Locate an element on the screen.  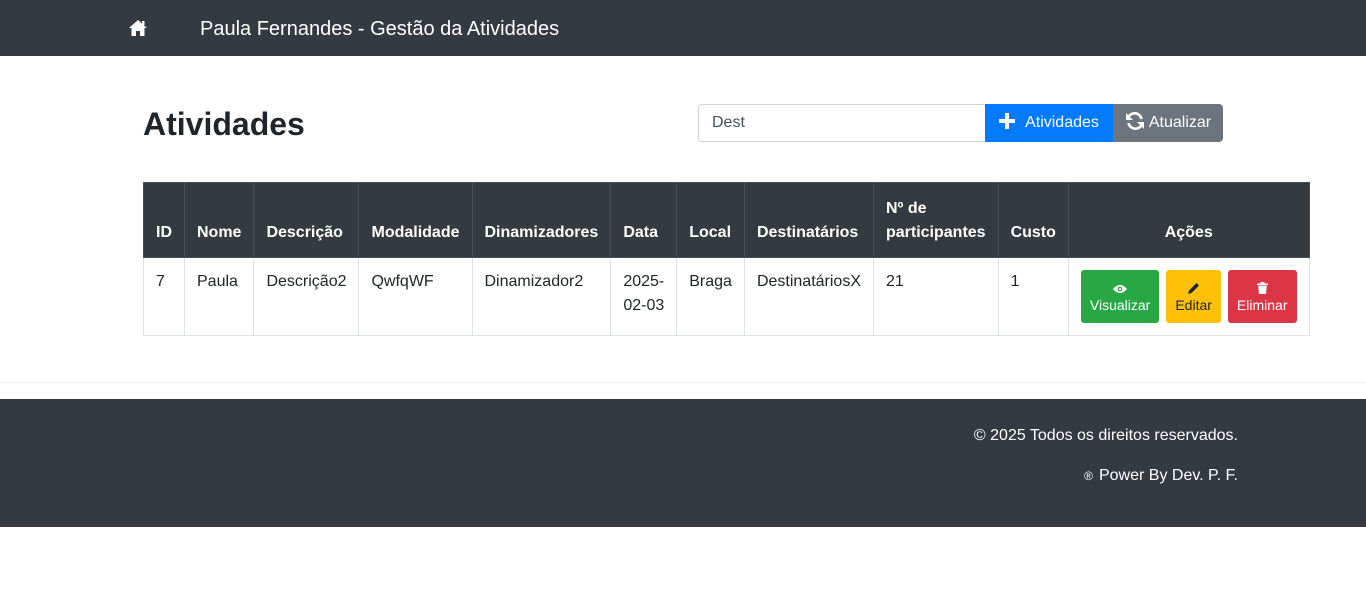
col-header-local: Local is located at coordinates (710, 220).